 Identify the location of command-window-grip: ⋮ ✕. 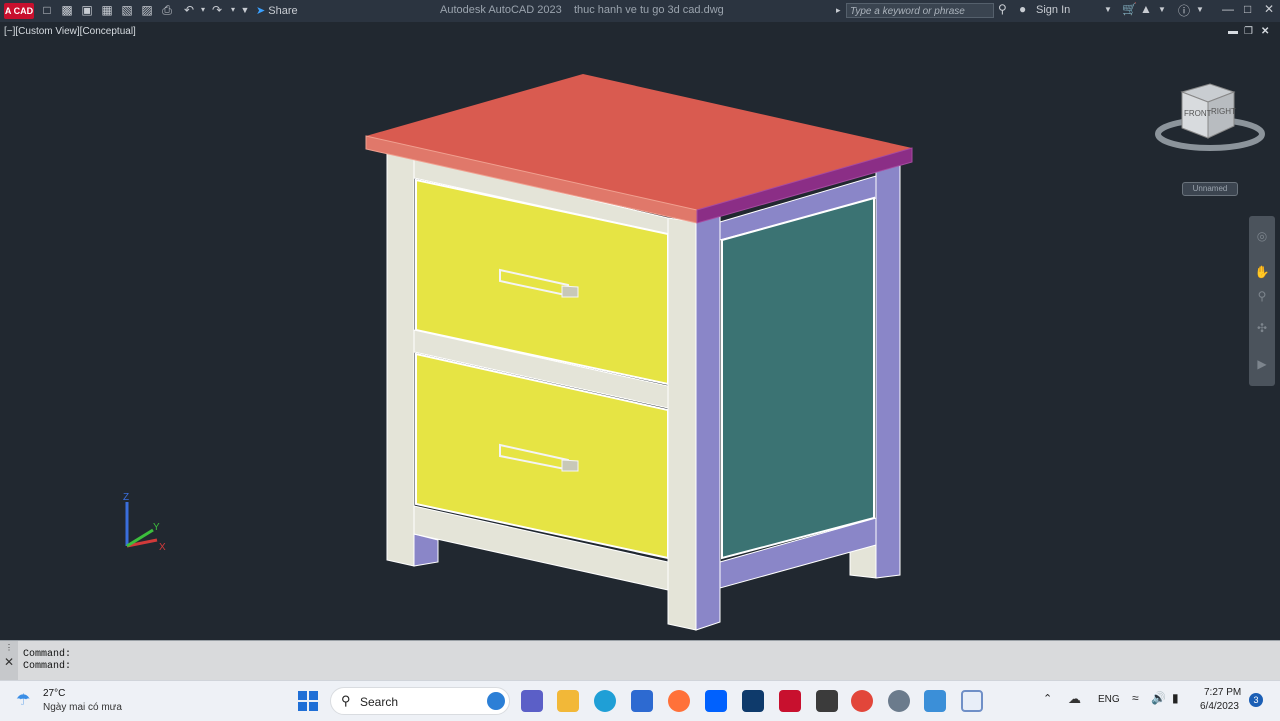
(9, 662).